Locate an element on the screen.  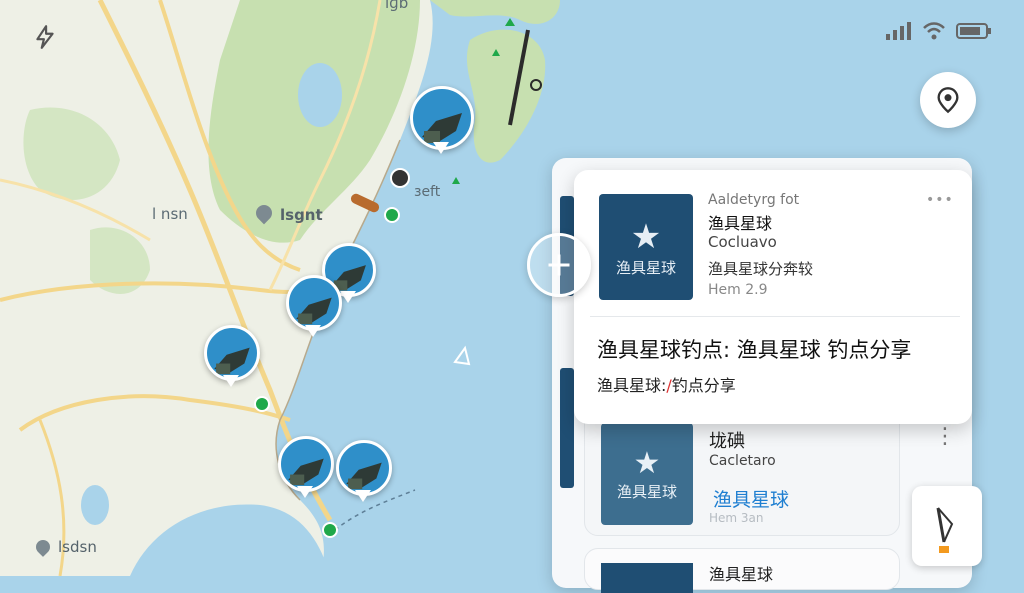
add-spot-button is located at coordinates (559, 265).